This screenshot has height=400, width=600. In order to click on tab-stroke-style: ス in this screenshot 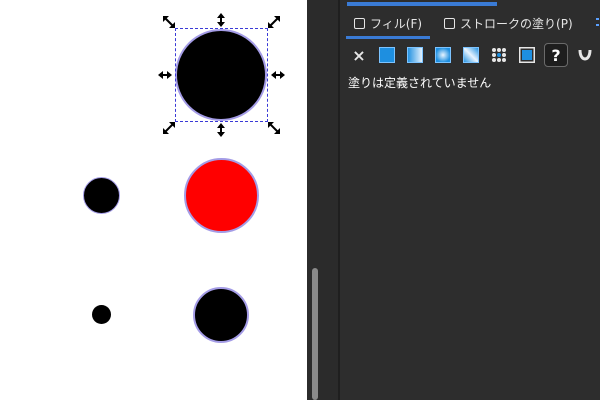, I will do `click(590, 23)`.